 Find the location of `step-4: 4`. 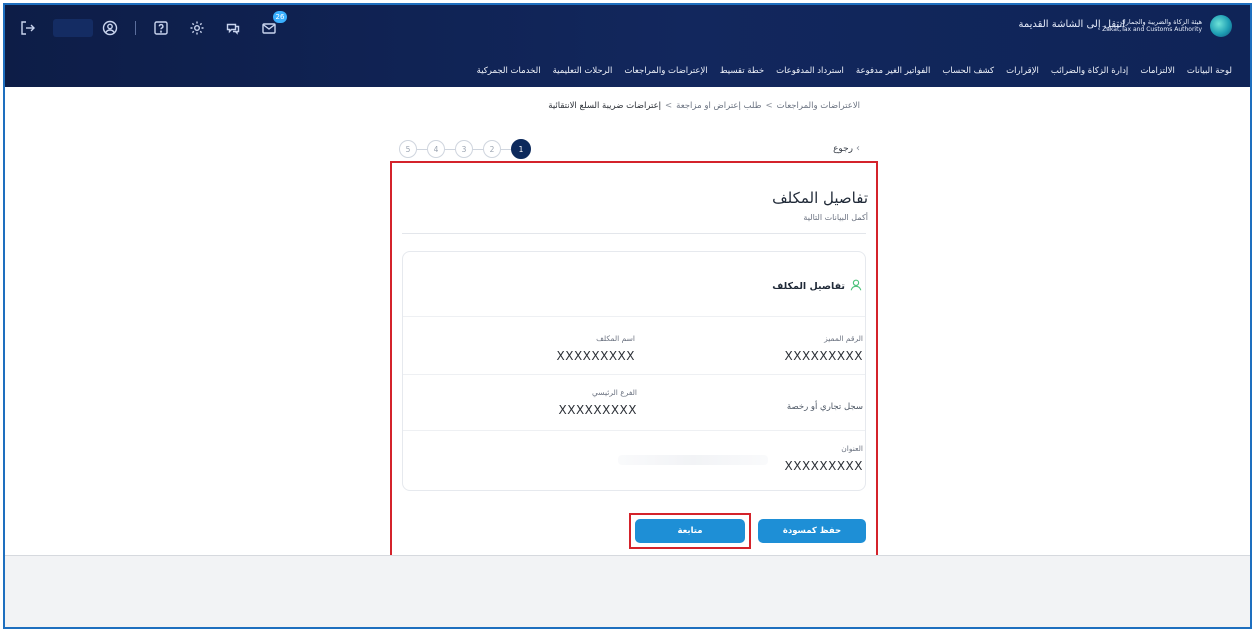

step-4: 4 is located at coordinates (436, 149).